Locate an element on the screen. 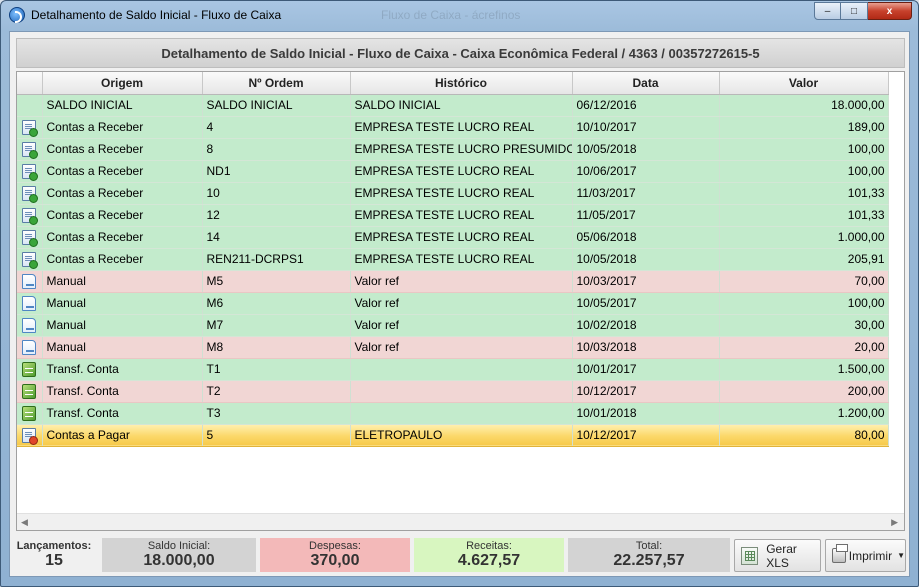 Image resolution: width=919 pixels, height=587 pixels. cell-ordem: M5 is located at coordinates (276, 281).